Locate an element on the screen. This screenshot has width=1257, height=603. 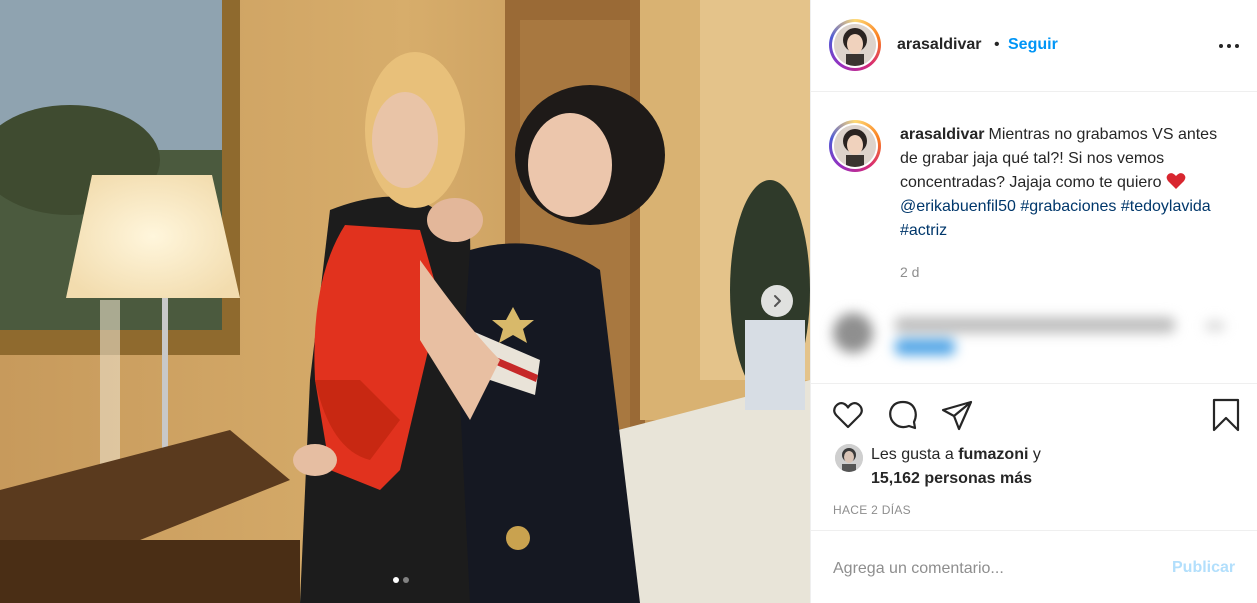
likes-prefix: Les gusta a is located at coordinates (912, 454).